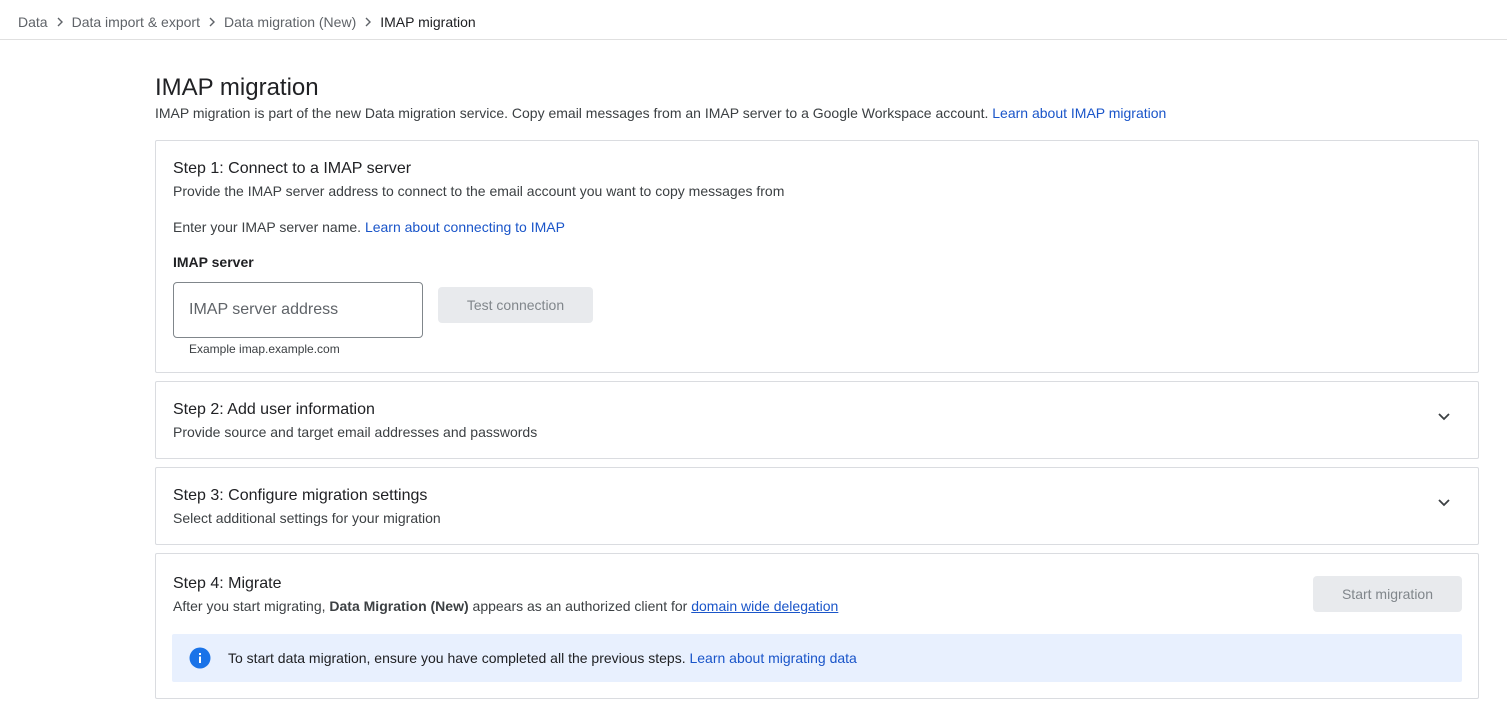 The image size is (1507, 710). Describe the element at coordinates (290, 22) in the screenshot. I see `breadcrumb-item-data-migration: Data migration (New)` at that location.